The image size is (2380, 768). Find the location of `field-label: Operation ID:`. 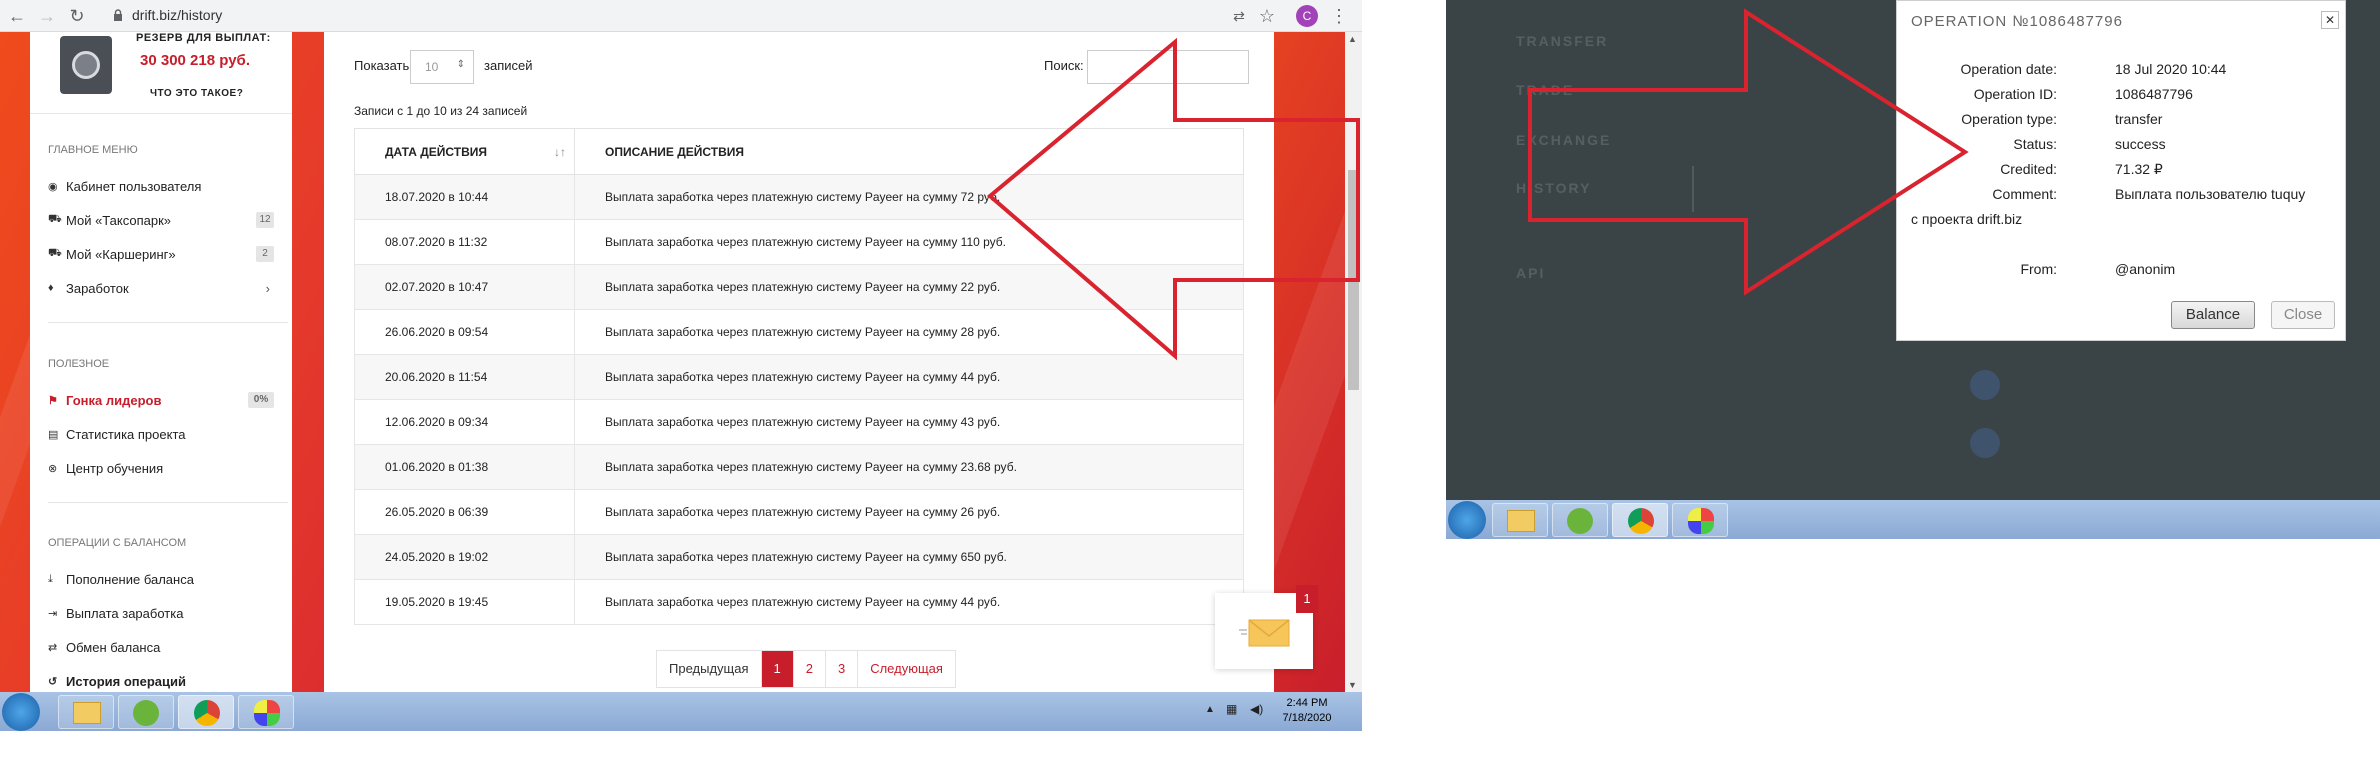

field-label: Operation ID: is located at coordinates (2015, 94).